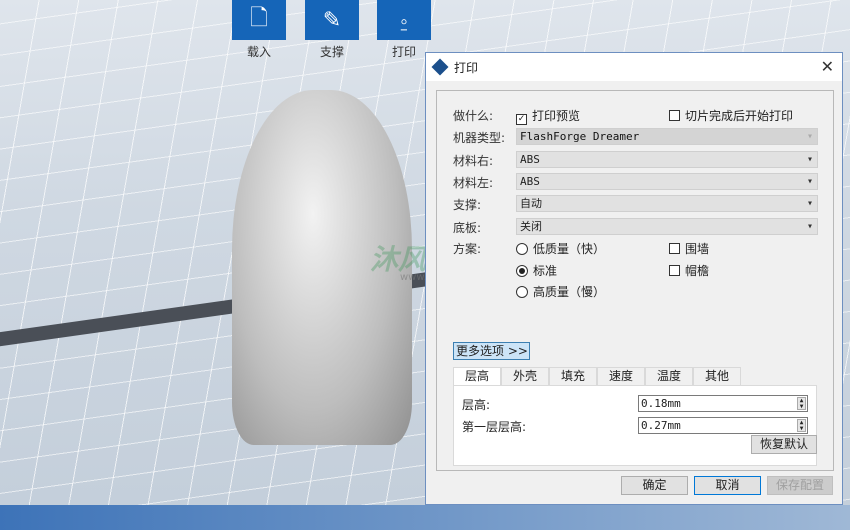 This screenshot has width=850, height=530. I want to click on app-icon, so click(440, 67).